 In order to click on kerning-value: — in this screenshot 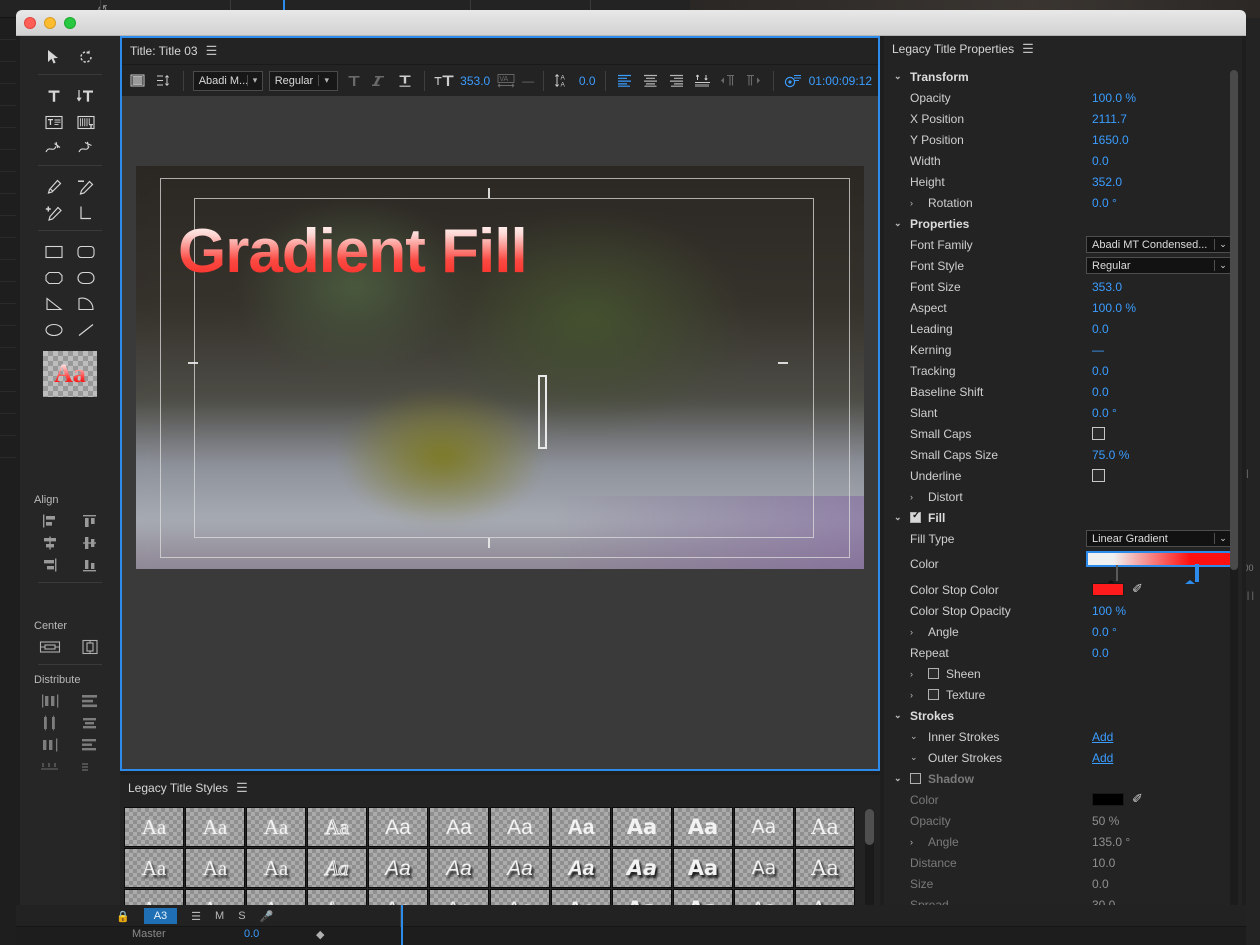, I will do `click(528, 81)`.